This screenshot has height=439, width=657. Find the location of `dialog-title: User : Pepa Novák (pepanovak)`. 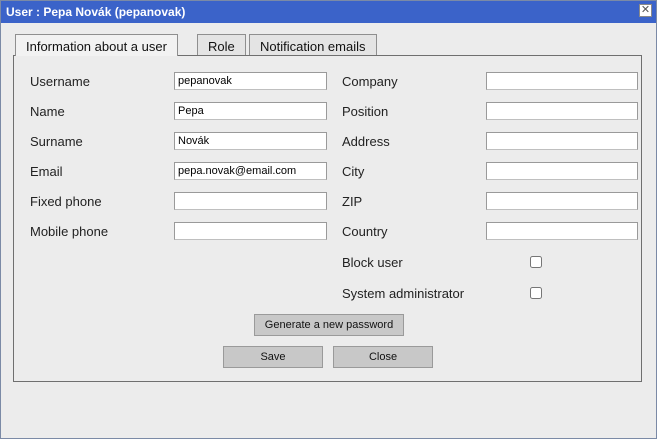

dialog-title: User : Pepa Novák (pepanovak) is located at coordinates (96, 12).